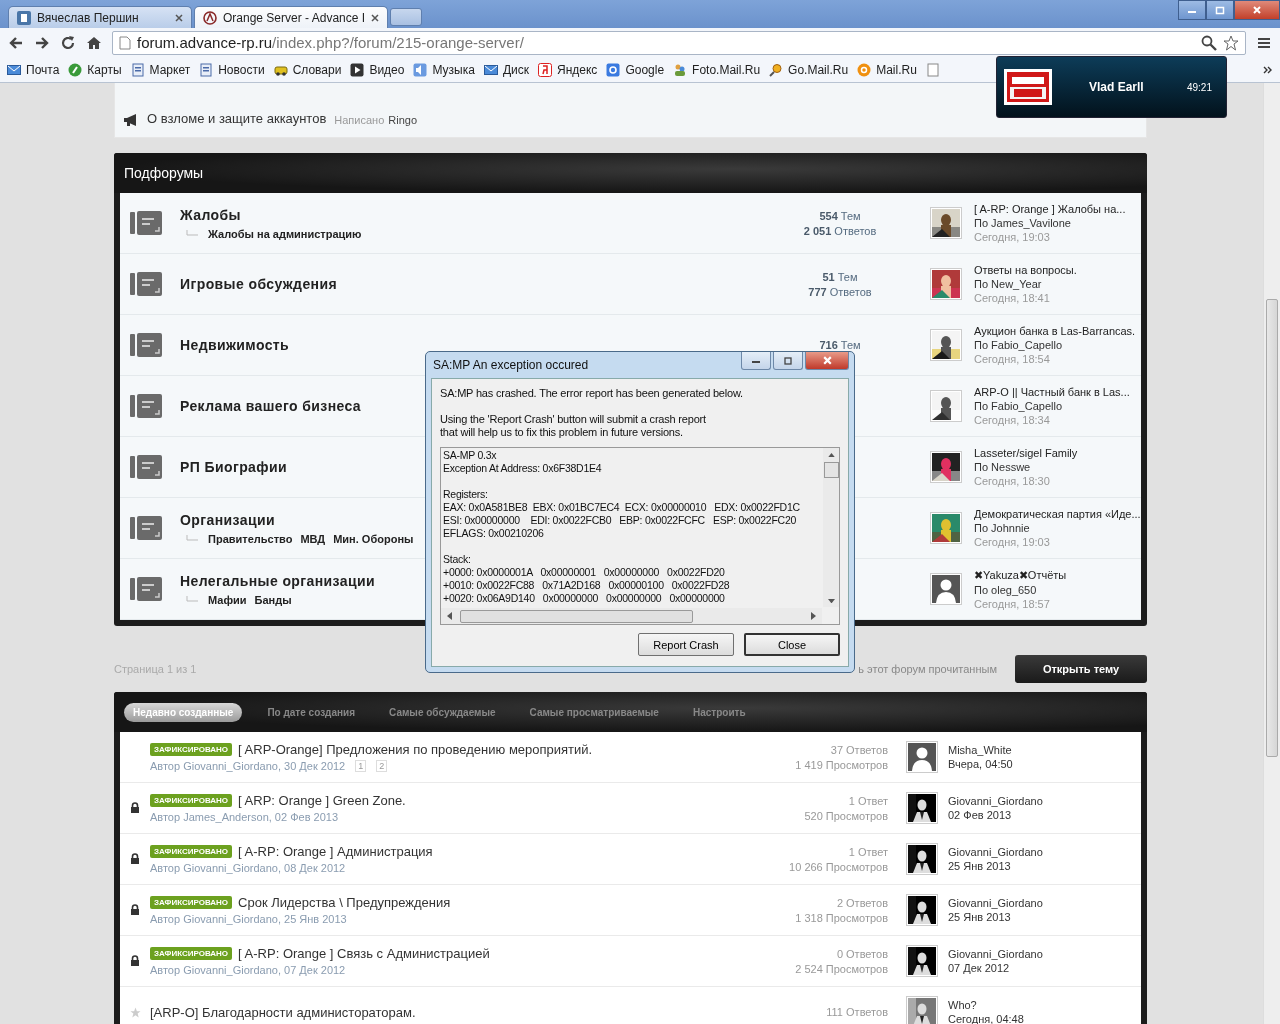  What do you see at coordinates (291, 17) in the screenshot?
I see `browser-tab: Orange Server - Advance I` at bounding box center [291, 17].